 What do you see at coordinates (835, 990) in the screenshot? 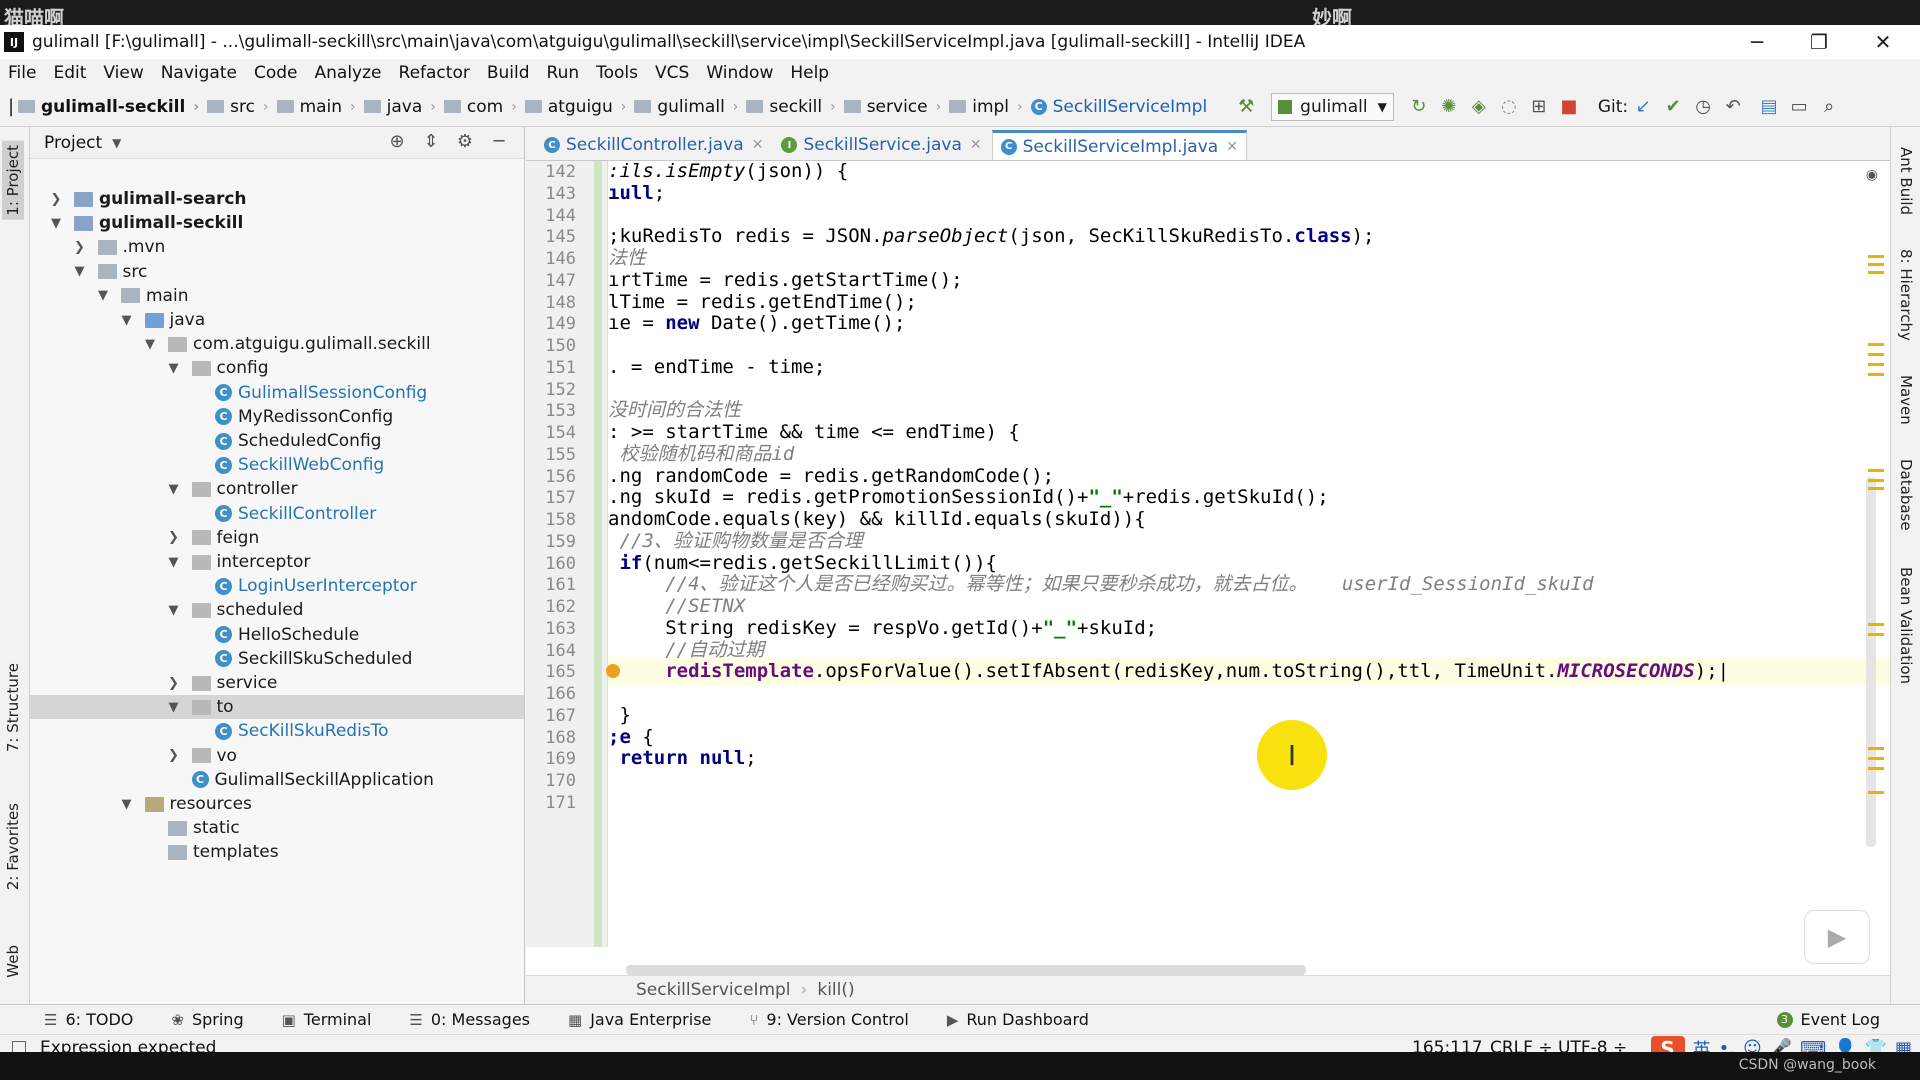
I see `breadcrumb-method: kill()` at bounding box center [835, 990].